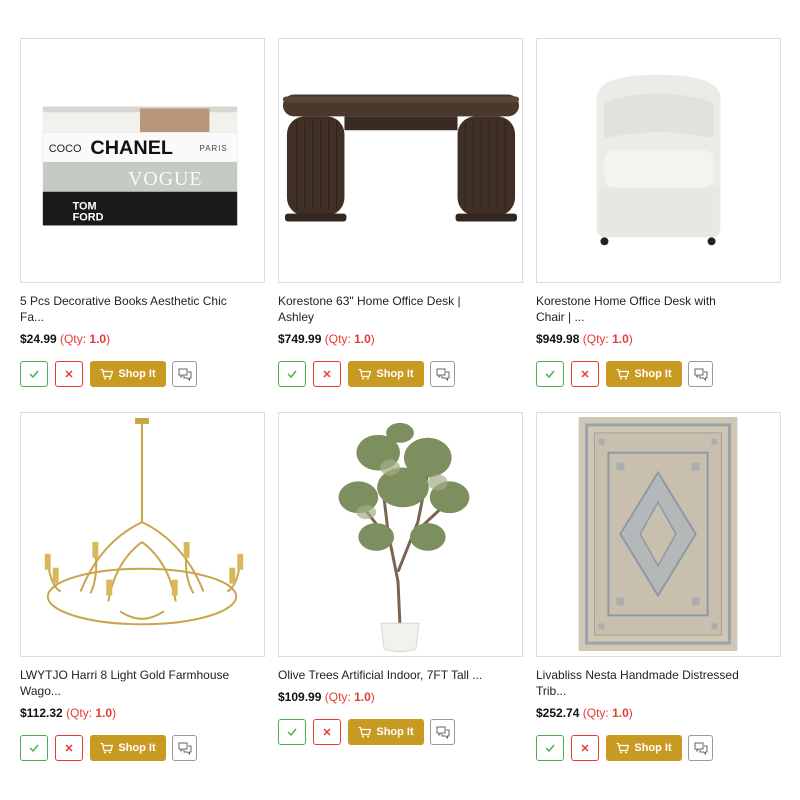  What do you see at coordinates (658, 534) in the screenshot?
I see `product-image-rug` at bounding box center [658, 534].